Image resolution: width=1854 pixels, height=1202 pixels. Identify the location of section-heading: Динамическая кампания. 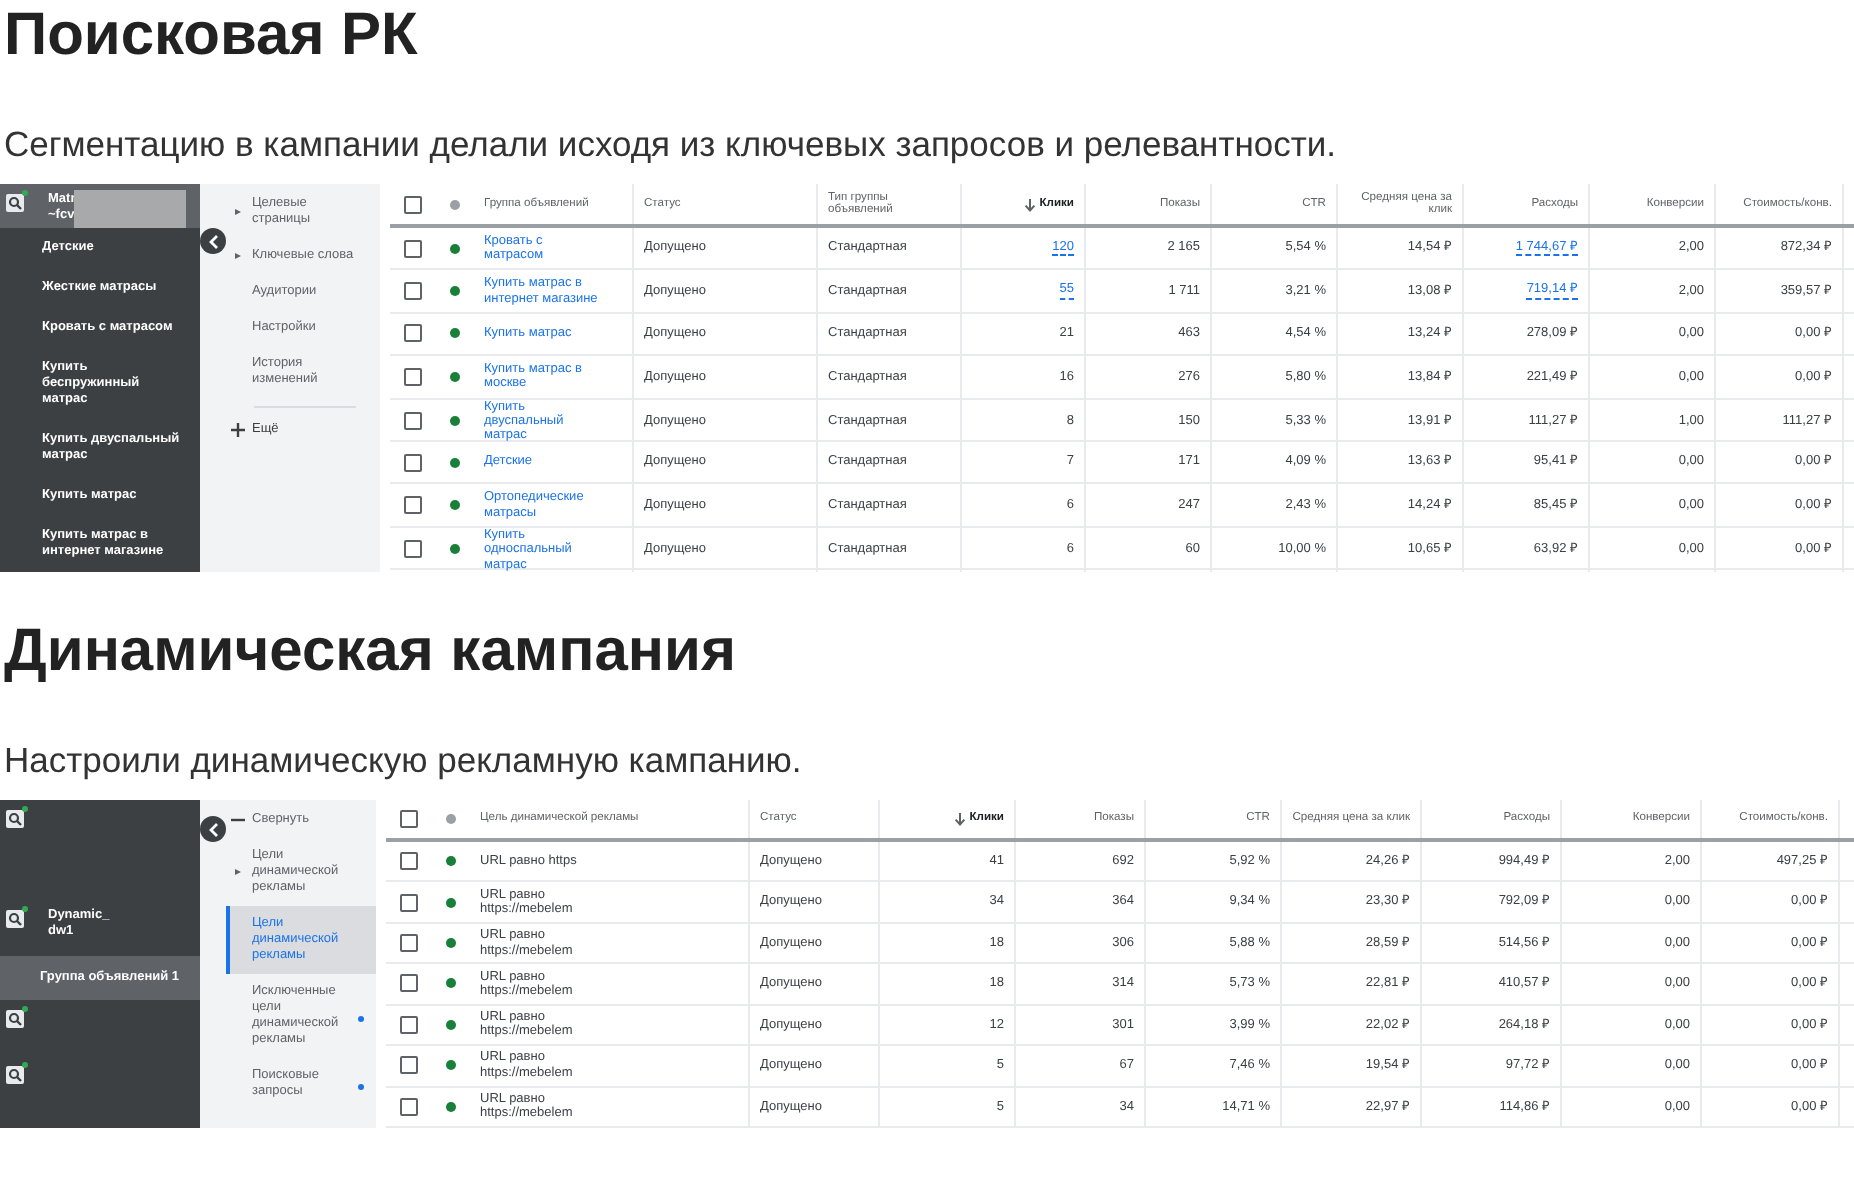
(371, 652).